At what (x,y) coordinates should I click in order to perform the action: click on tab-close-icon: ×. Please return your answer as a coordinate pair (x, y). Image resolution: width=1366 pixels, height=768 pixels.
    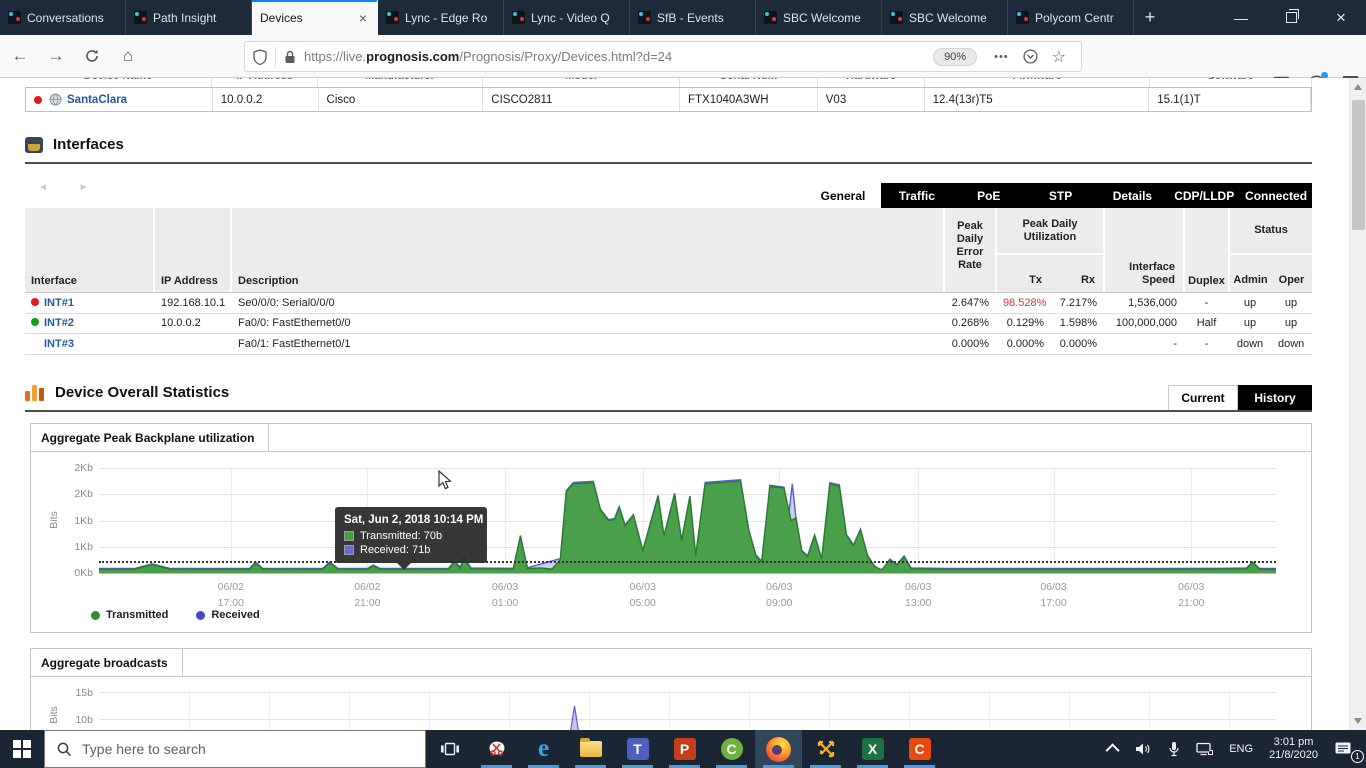
    Looking at the image, I should click on (363, 18).